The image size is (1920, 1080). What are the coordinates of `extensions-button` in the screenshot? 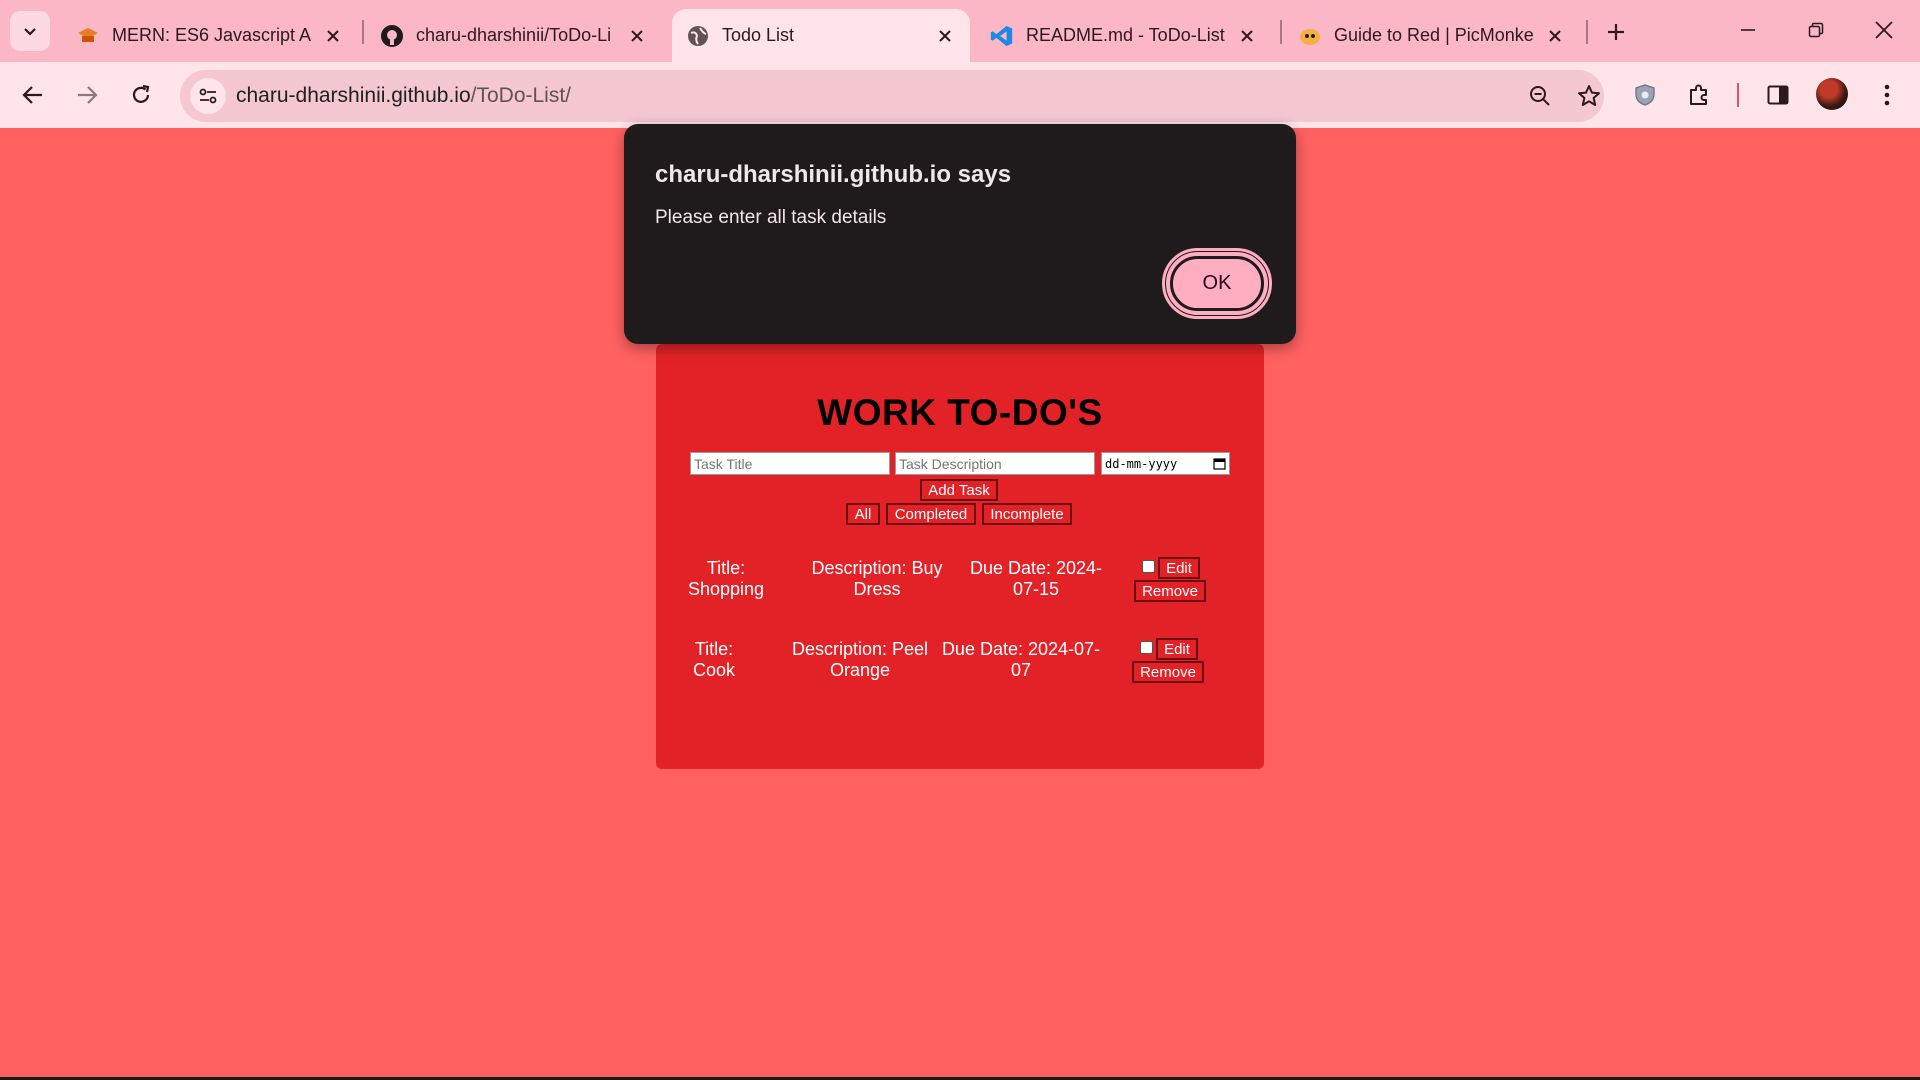 It's located at (1699, 95).